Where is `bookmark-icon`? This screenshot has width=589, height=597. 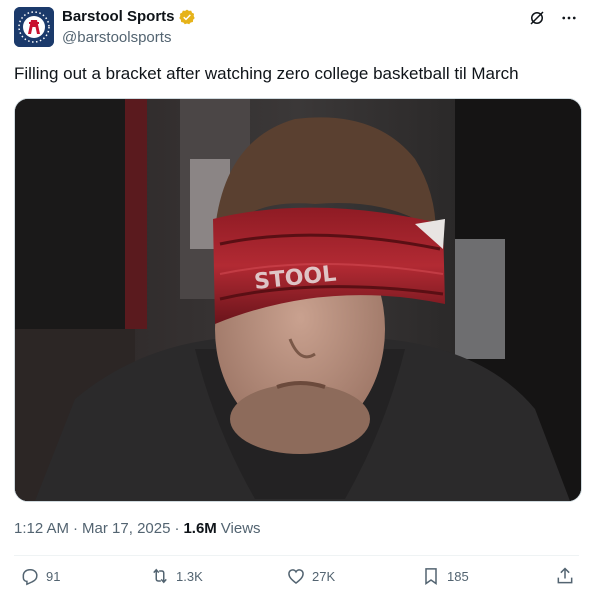 bookmark-icon is located at coordinates (431, 576).